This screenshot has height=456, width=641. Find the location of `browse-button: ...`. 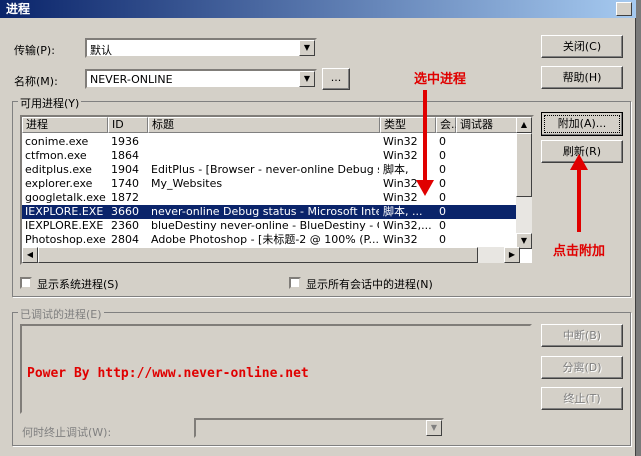

browse-button: ... is located at coordinates (336, 79).